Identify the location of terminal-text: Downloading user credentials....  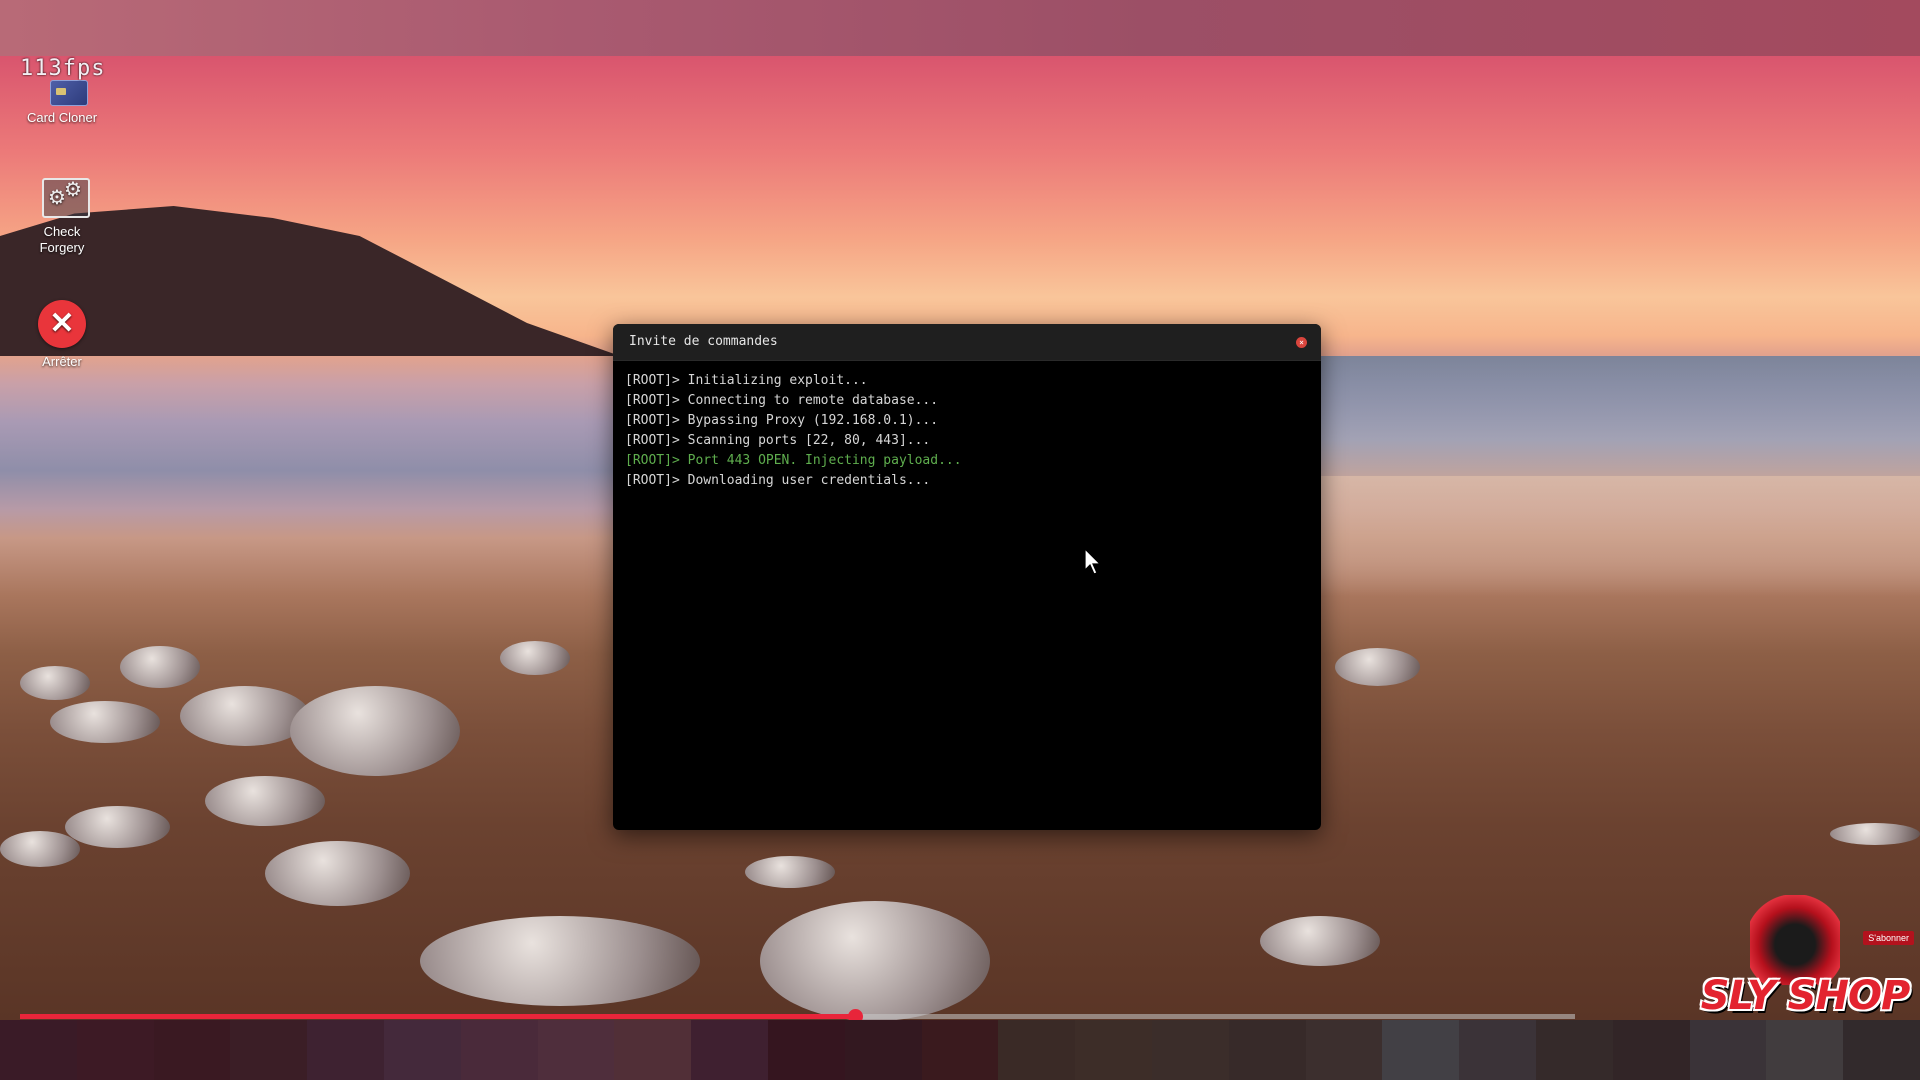
(809, 480).